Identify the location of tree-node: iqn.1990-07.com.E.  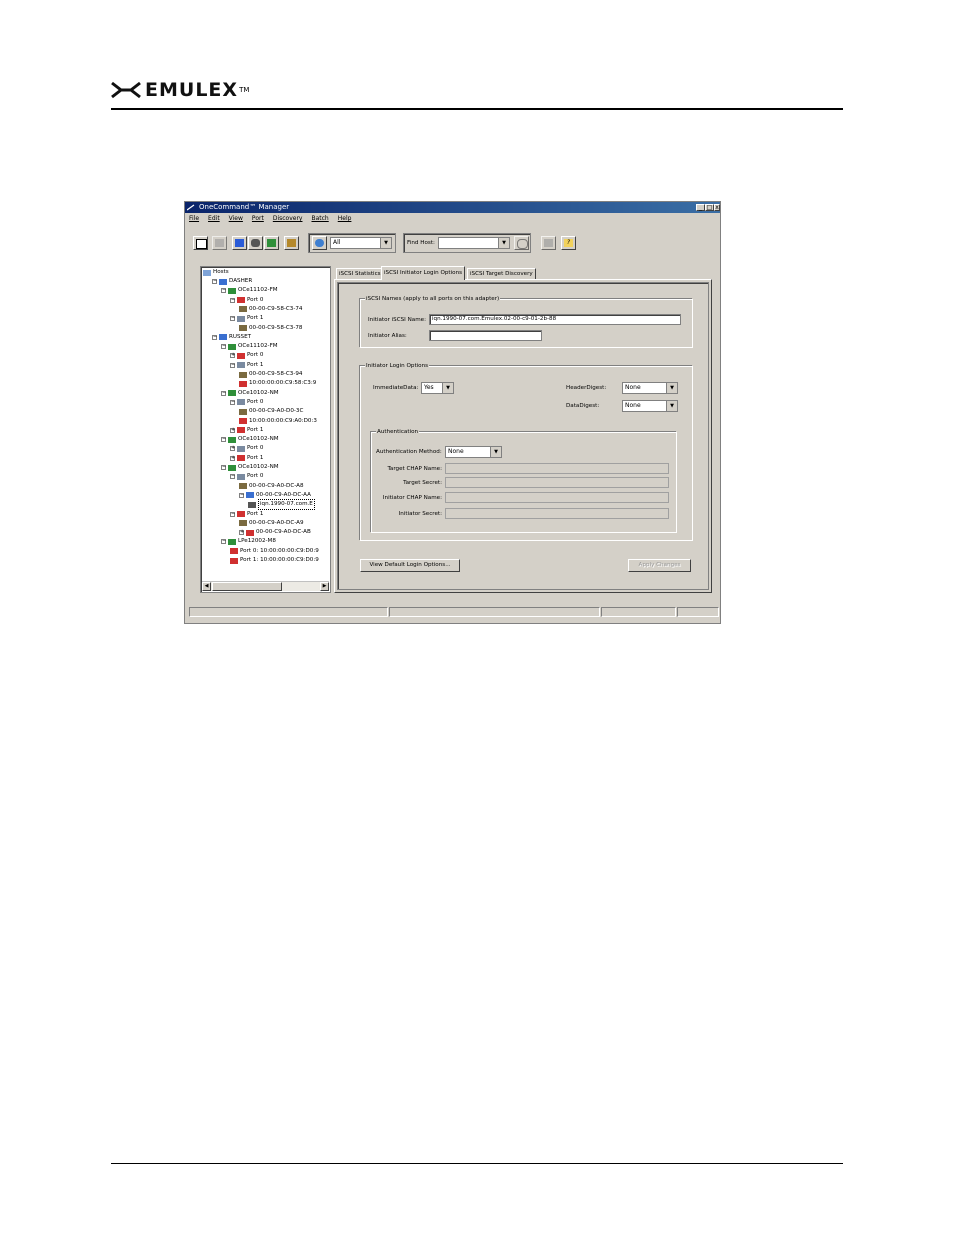
(281, 505).